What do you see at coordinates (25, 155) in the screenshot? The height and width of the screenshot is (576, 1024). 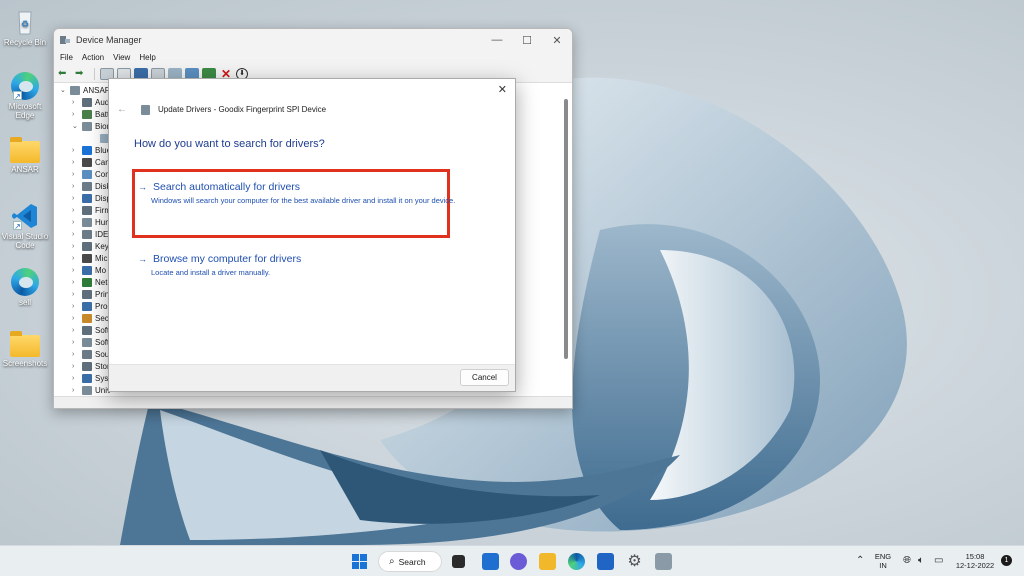 I see `desktop-icon-ansar-folder: ANSAR` at bounding box center [25, 155].